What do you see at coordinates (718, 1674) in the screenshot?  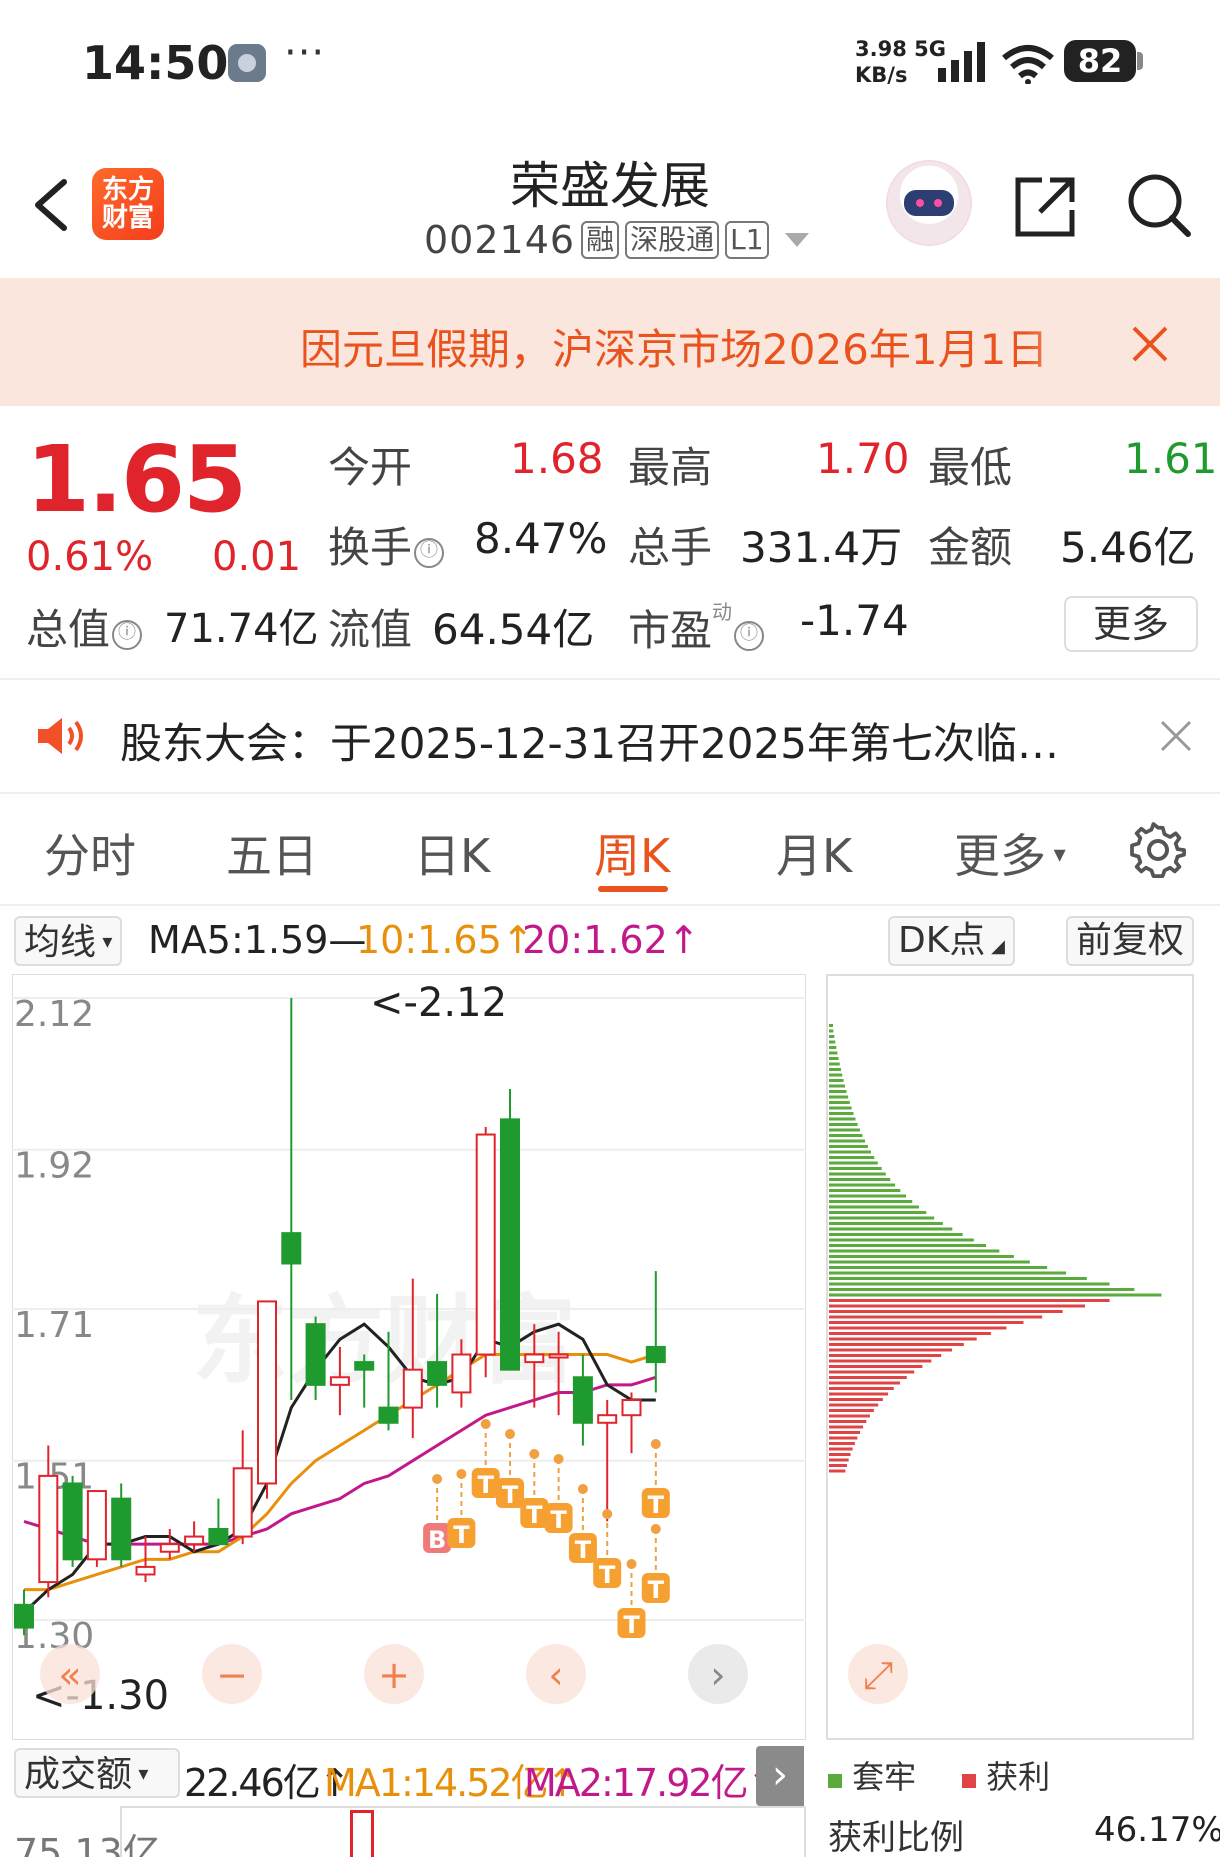 I see `next-button: ›` at bounding box center [718, 1674].